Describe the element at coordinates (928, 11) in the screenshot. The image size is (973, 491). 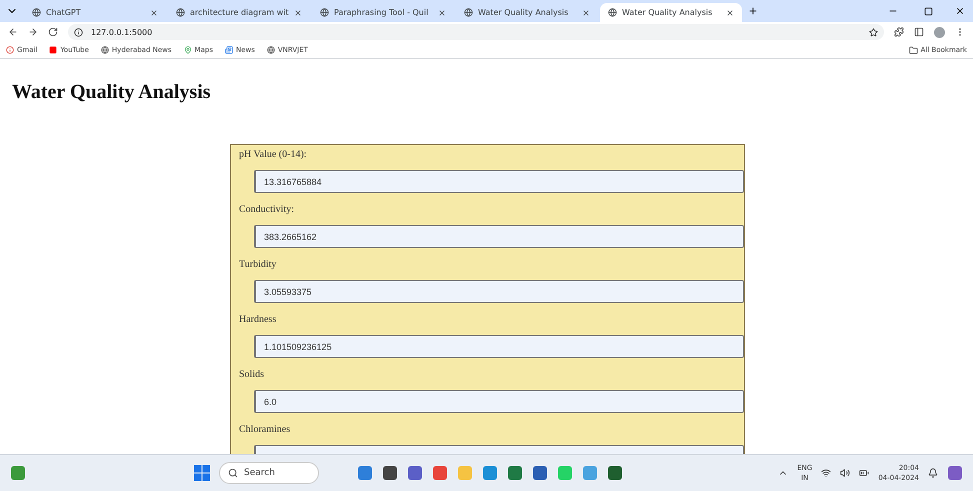
I see `maximize-icon` at that location.